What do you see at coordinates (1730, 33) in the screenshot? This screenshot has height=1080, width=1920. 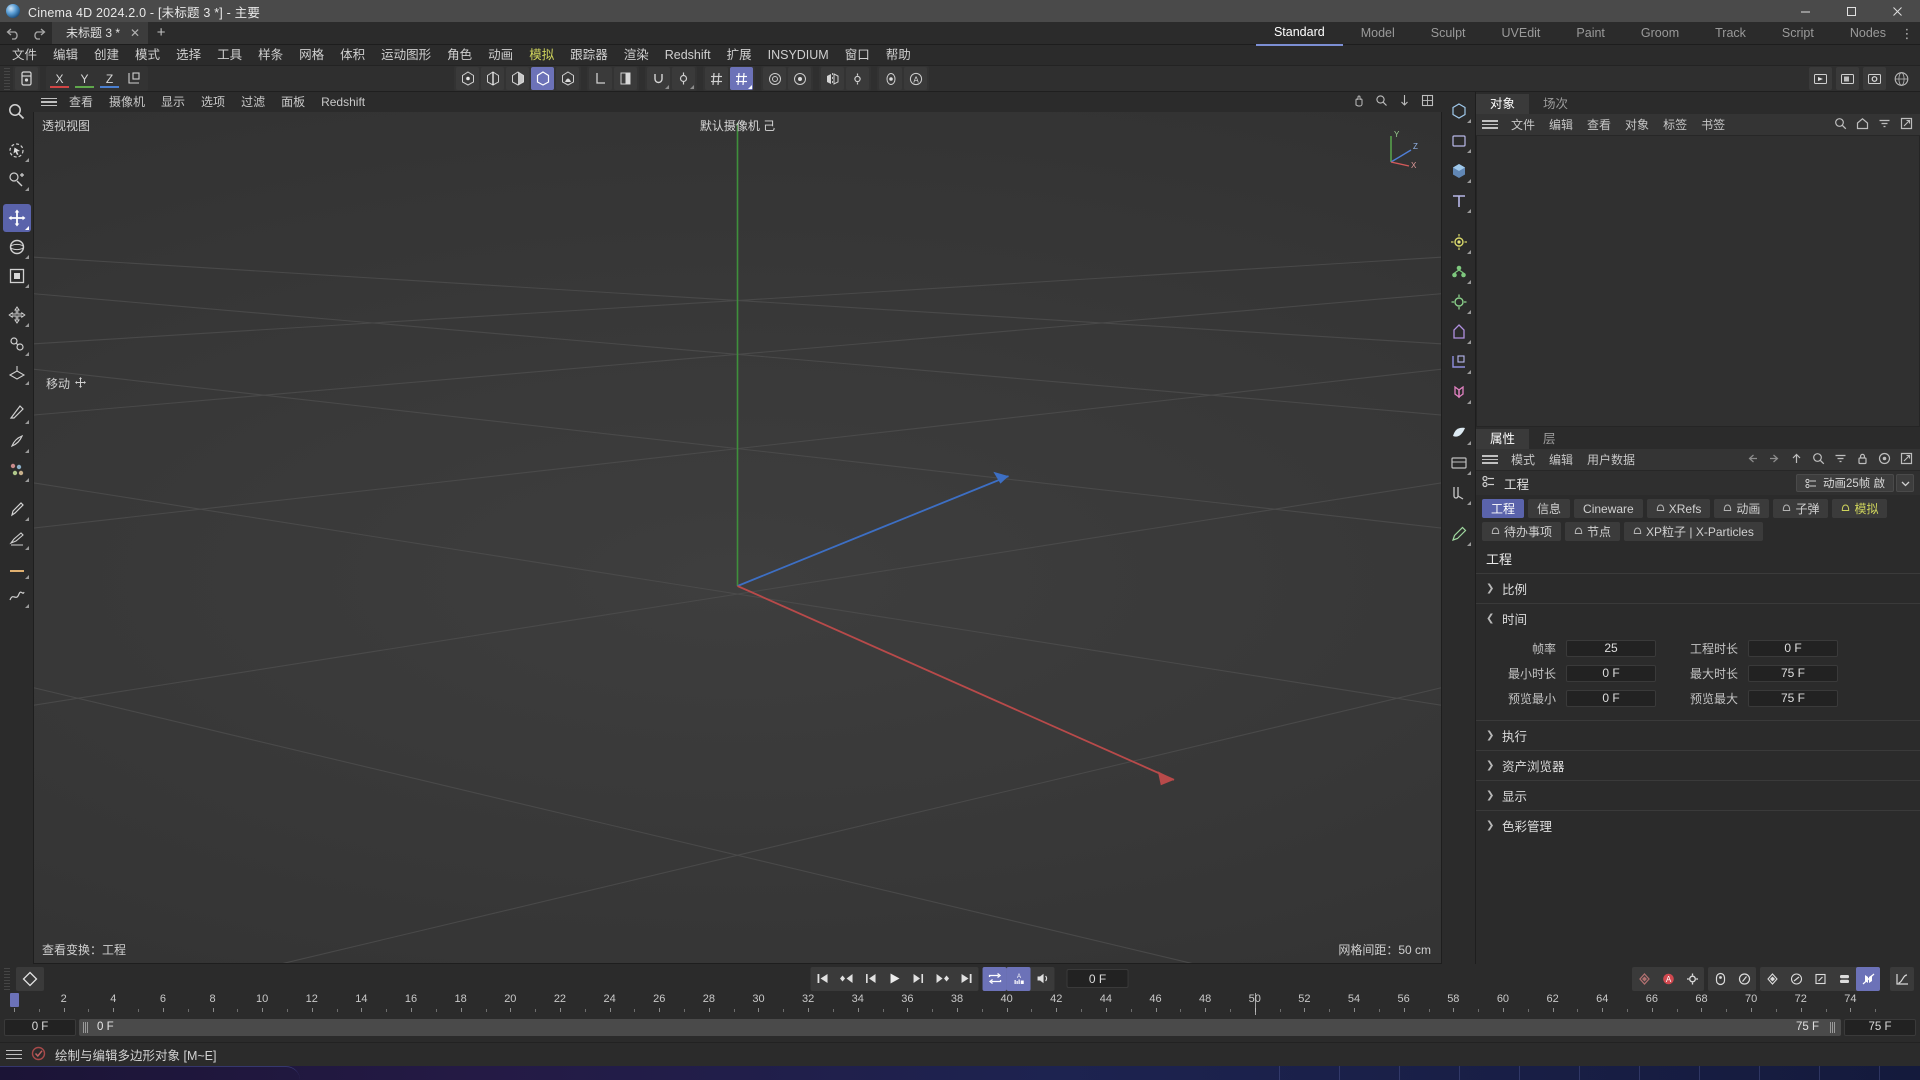 I see `layout-tab-track: Track` at bounding box center [1730, 33].